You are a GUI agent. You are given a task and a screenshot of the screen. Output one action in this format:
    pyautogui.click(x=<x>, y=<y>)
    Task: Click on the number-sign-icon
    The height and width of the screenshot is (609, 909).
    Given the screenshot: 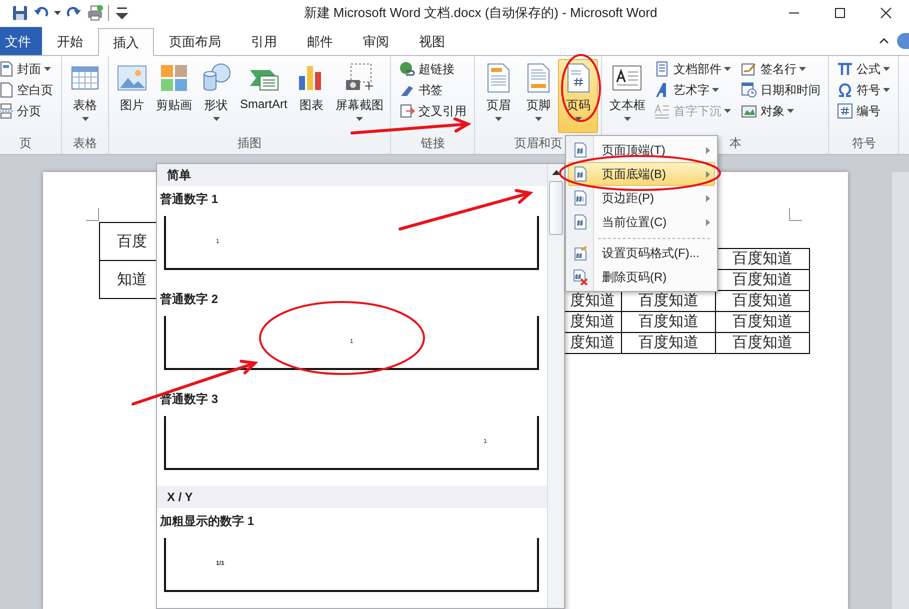 What is the action you would take?
    pyautogui.click(x=845, y=111)
    